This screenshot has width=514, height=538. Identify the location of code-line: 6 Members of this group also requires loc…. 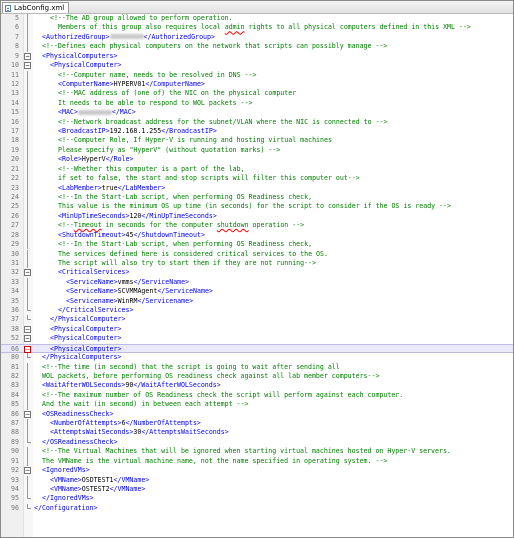
(257, 28).